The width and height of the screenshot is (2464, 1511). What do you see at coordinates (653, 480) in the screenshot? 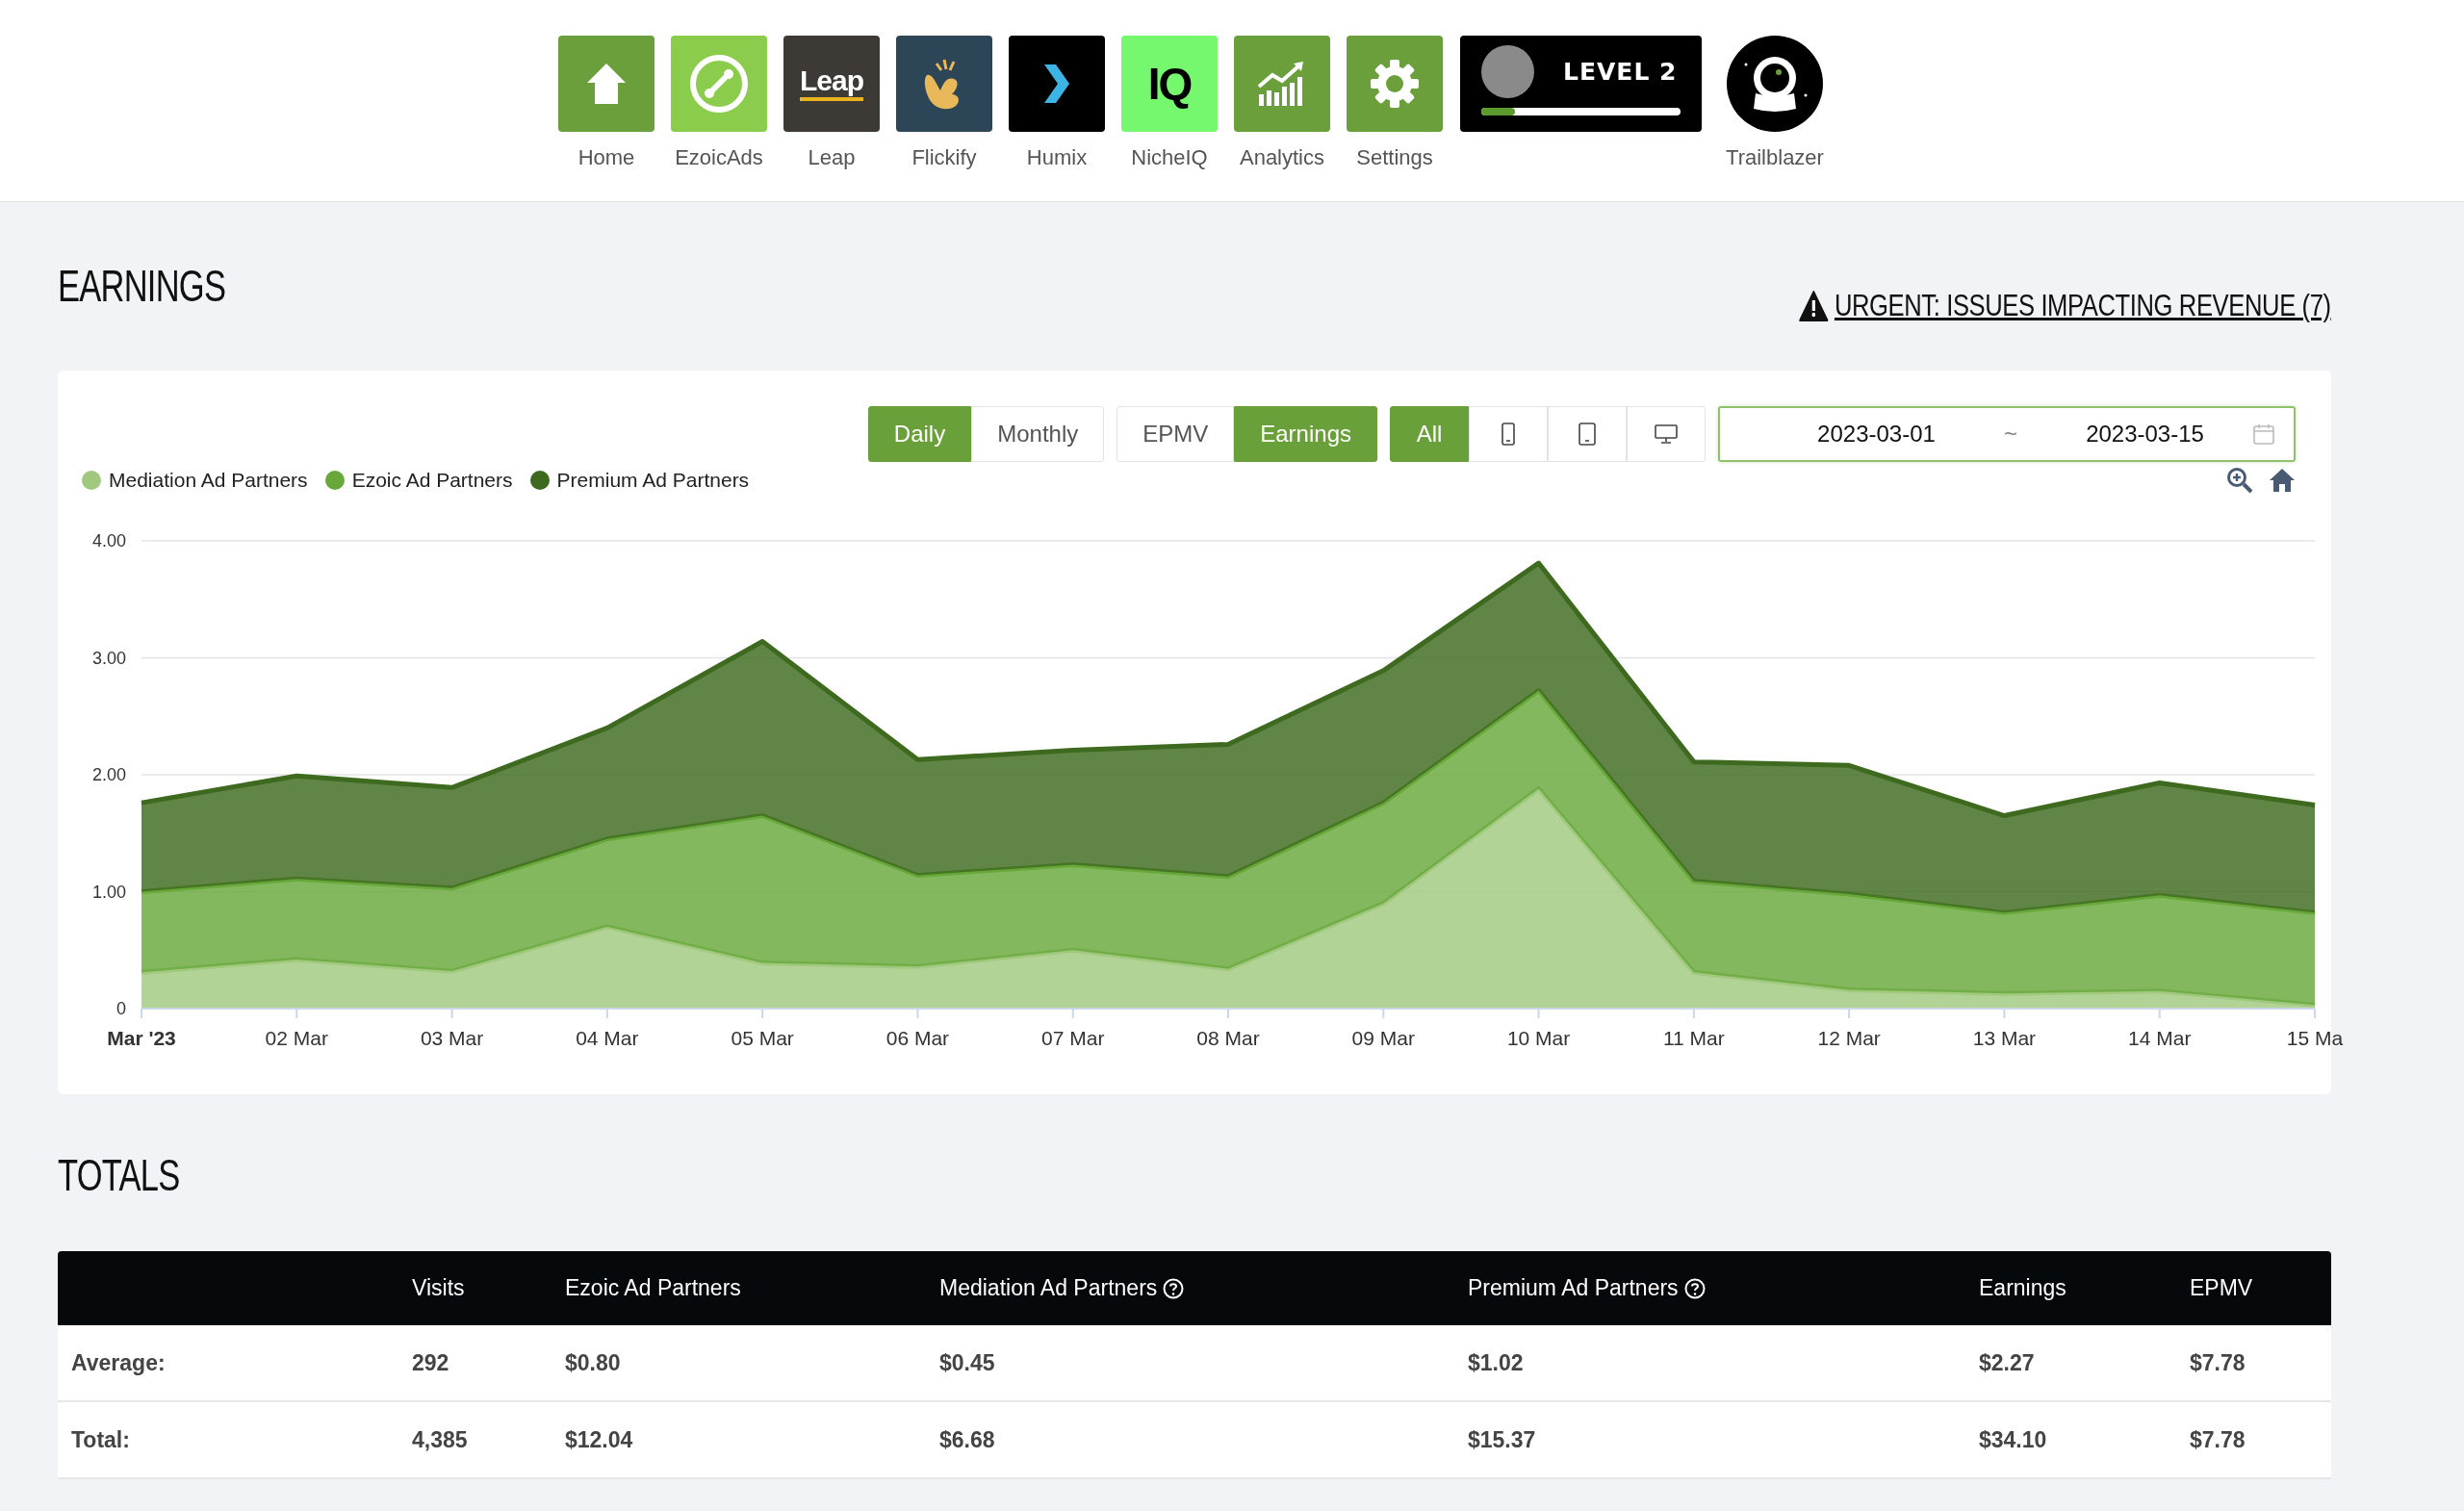
I see `legend-label: Premium Ad Partners` at bounding box center [653, 480].